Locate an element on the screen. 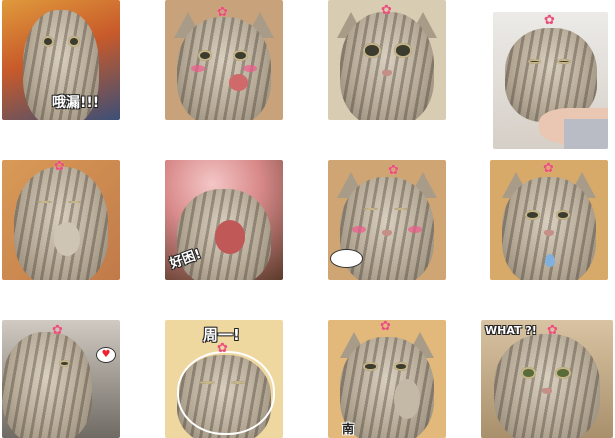 The width and height of the screenshot is (615, 438). cat-sticker-what: WHAT ?! ✿ is located at coordinates (547, 379).